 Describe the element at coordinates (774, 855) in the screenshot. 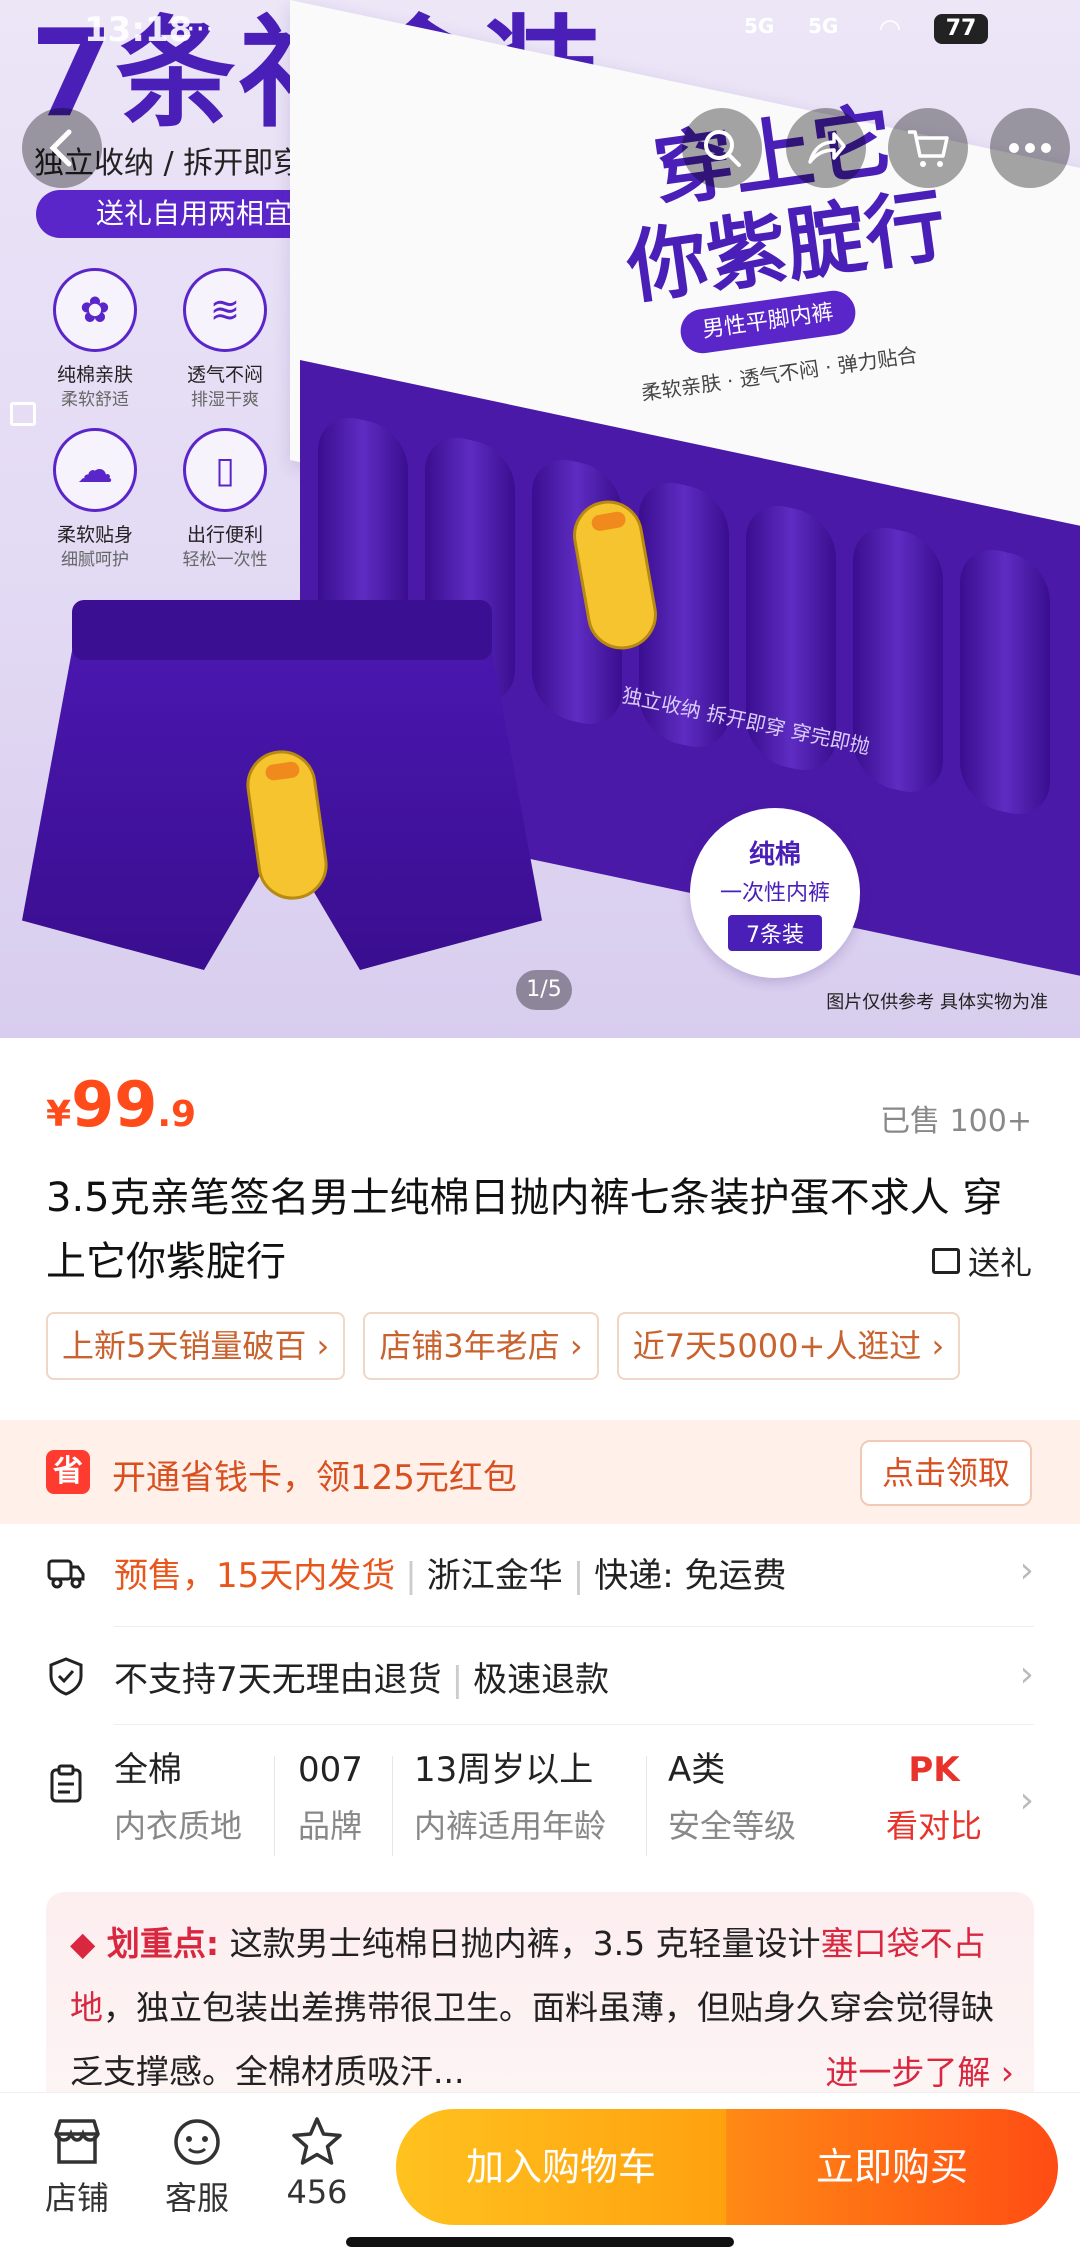

I see `badge-line1: 纯棉` at that location.